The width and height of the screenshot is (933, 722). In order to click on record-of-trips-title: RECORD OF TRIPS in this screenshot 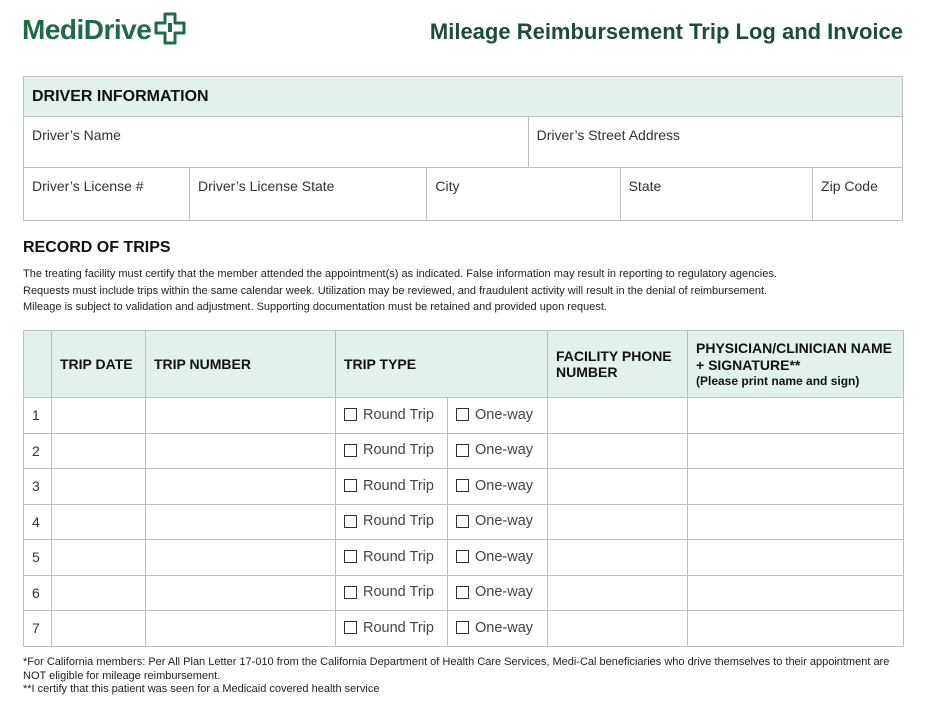, I will do `click(97, 247)`.